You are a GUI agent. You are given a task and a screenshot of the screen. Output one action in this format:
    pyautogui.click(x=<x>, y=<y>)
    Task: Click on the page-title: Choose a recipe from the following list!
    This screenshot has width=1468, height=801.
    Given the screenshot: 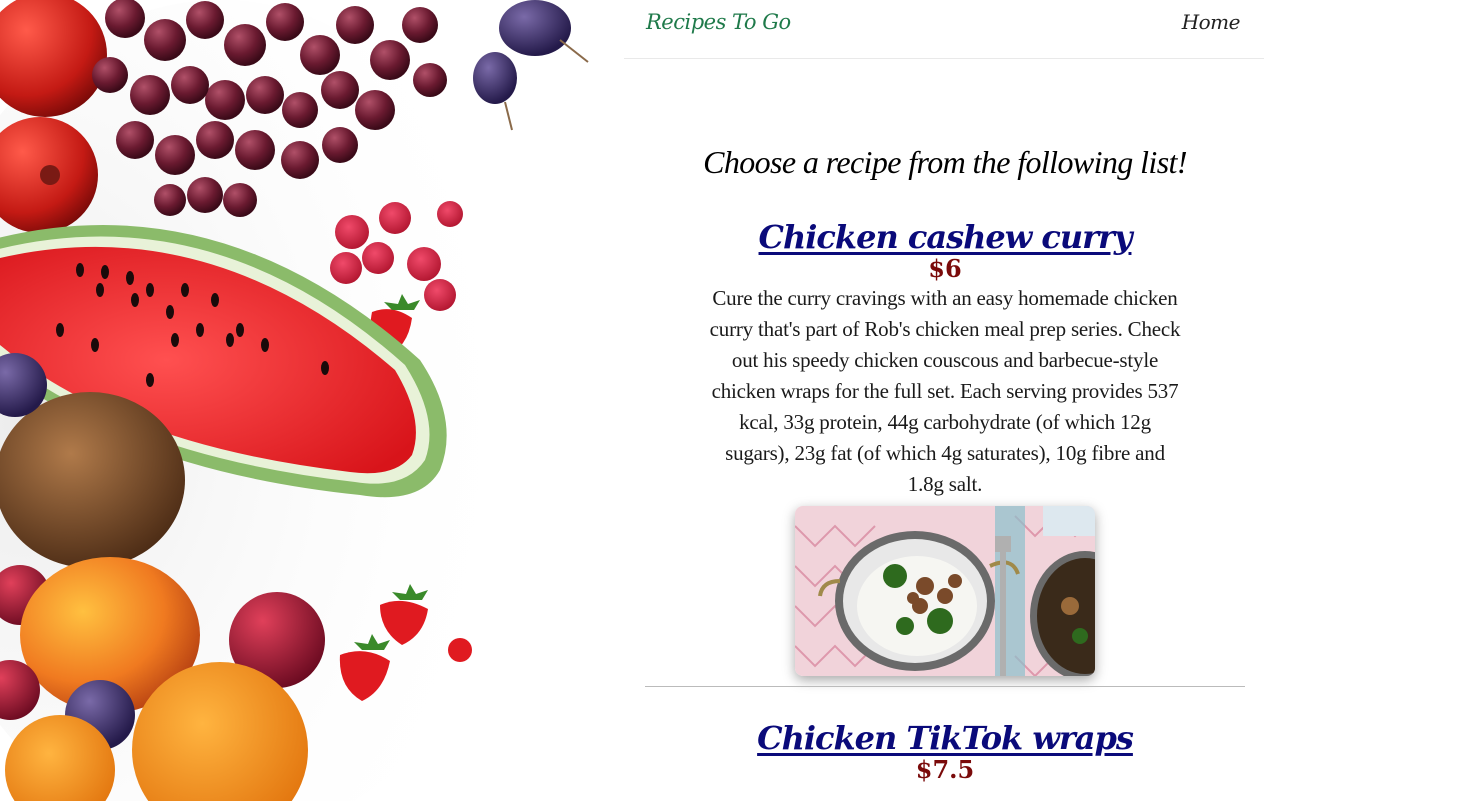 What is the action you would take?
    pyautogui.click(x=945, y=162)
    